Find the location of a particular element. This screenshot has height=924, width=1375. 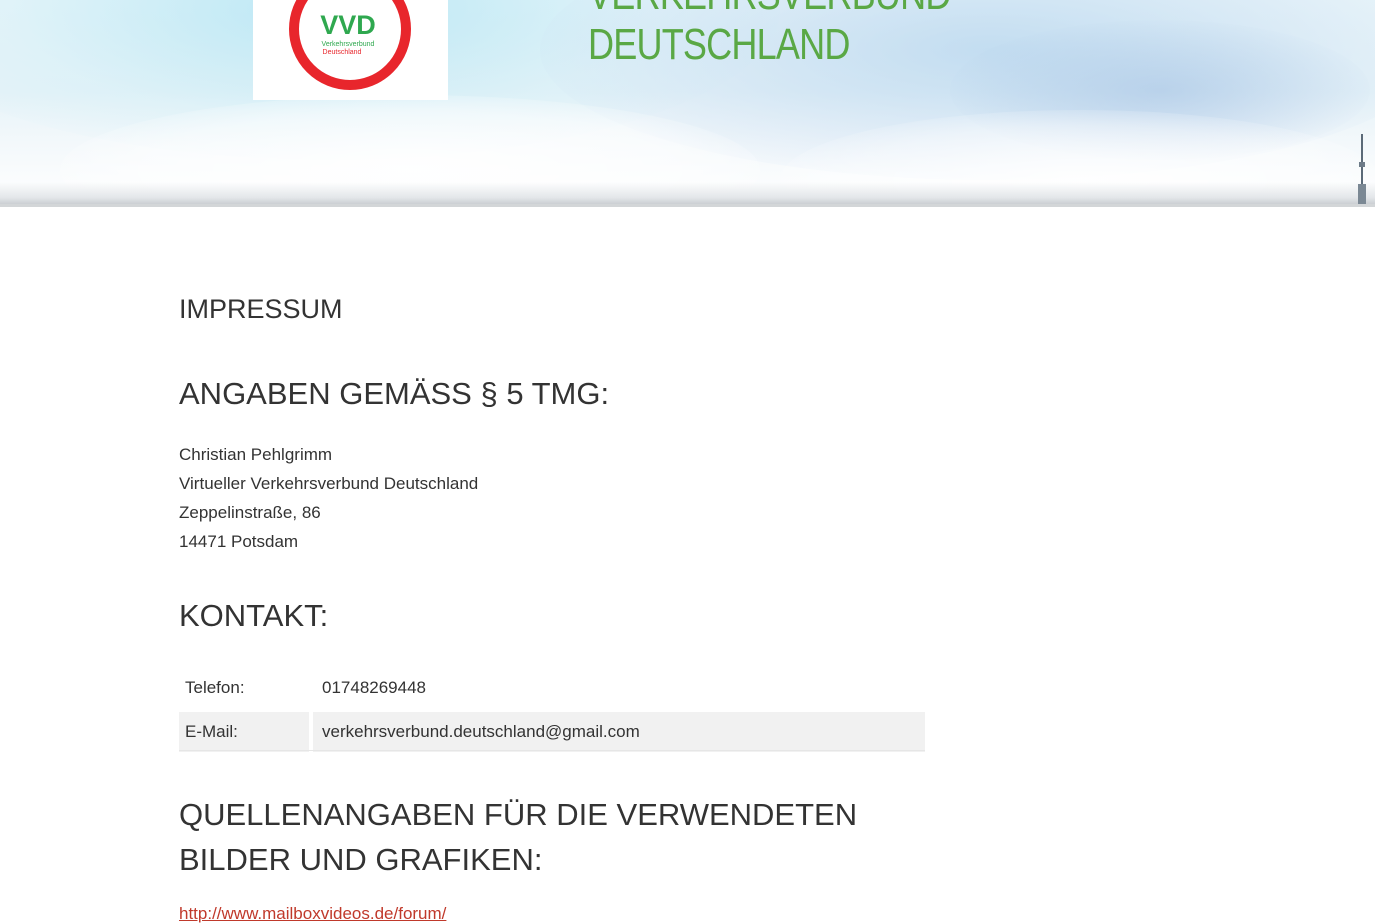

section-heading-contact: KONTAKT: is located at coordinates (254, 615).